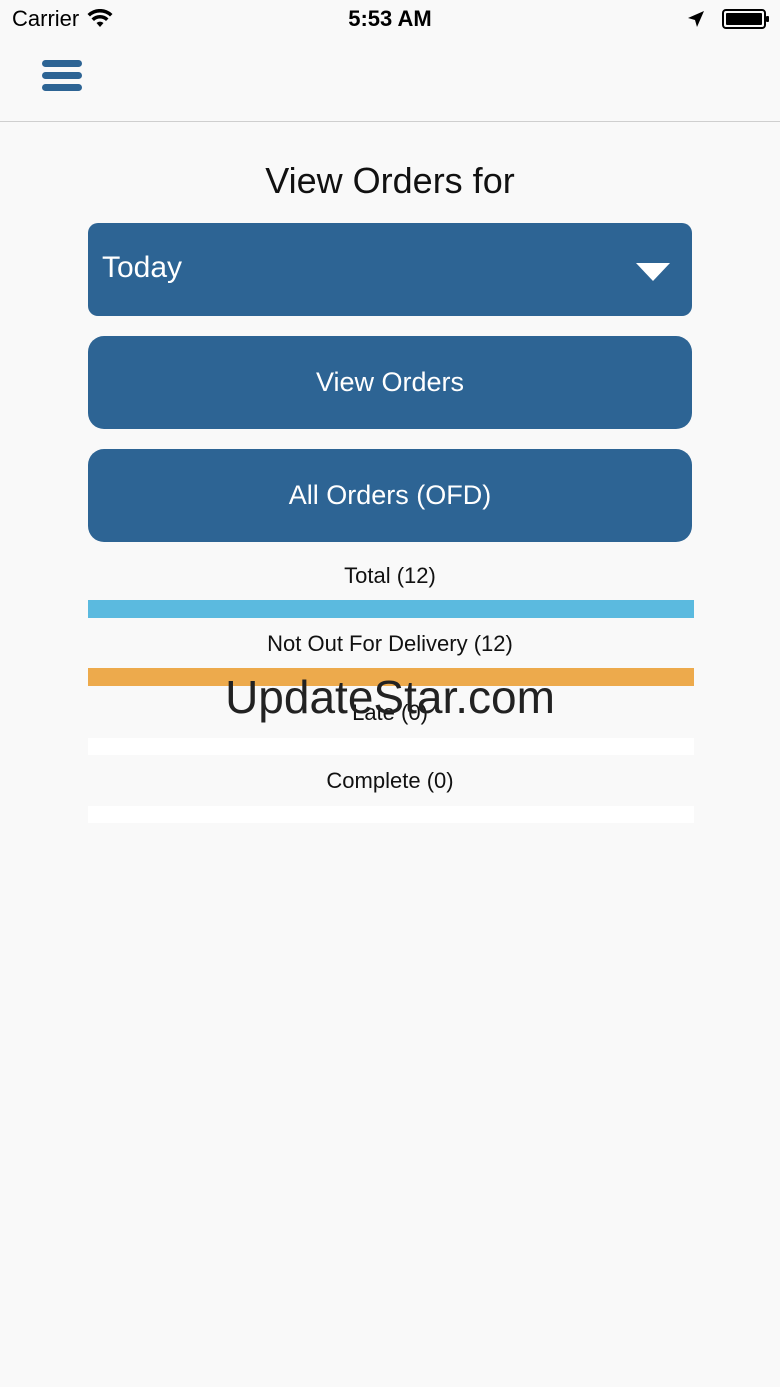  I want to click on stat-complete-label: Complete (0), so click(390, 781).